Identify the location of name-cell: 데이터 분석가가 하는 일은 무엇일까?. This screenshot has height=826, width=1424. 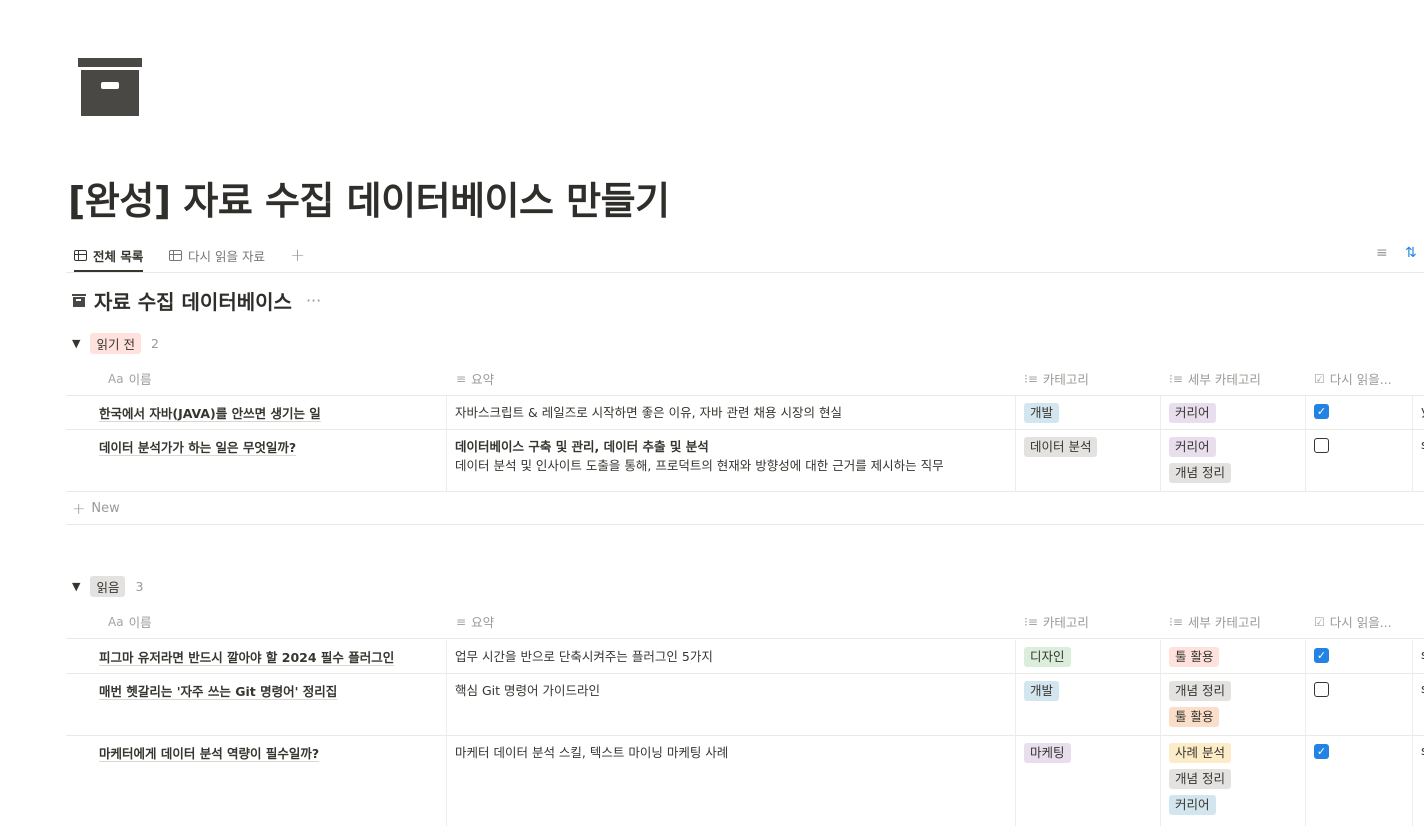
(256, 460).